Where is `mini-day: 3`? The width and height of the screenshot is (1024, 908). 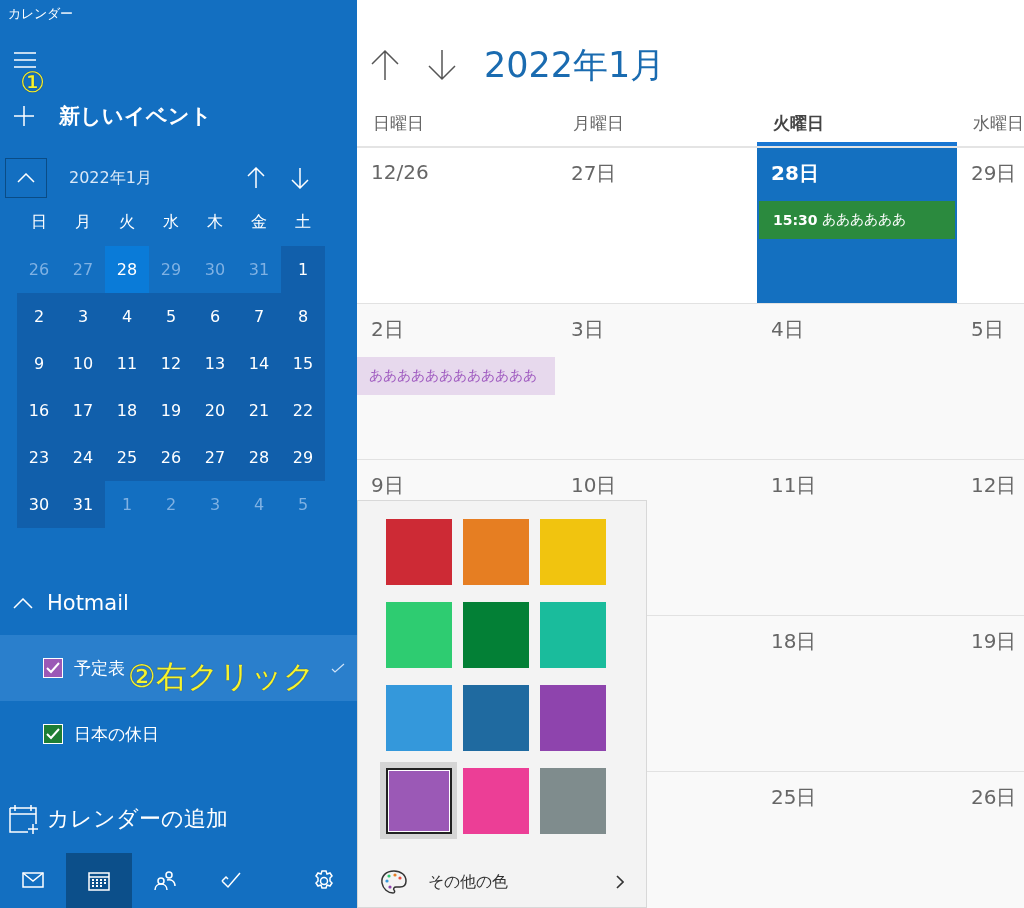 mini-day: 3 is located at coordinates (83, 316).